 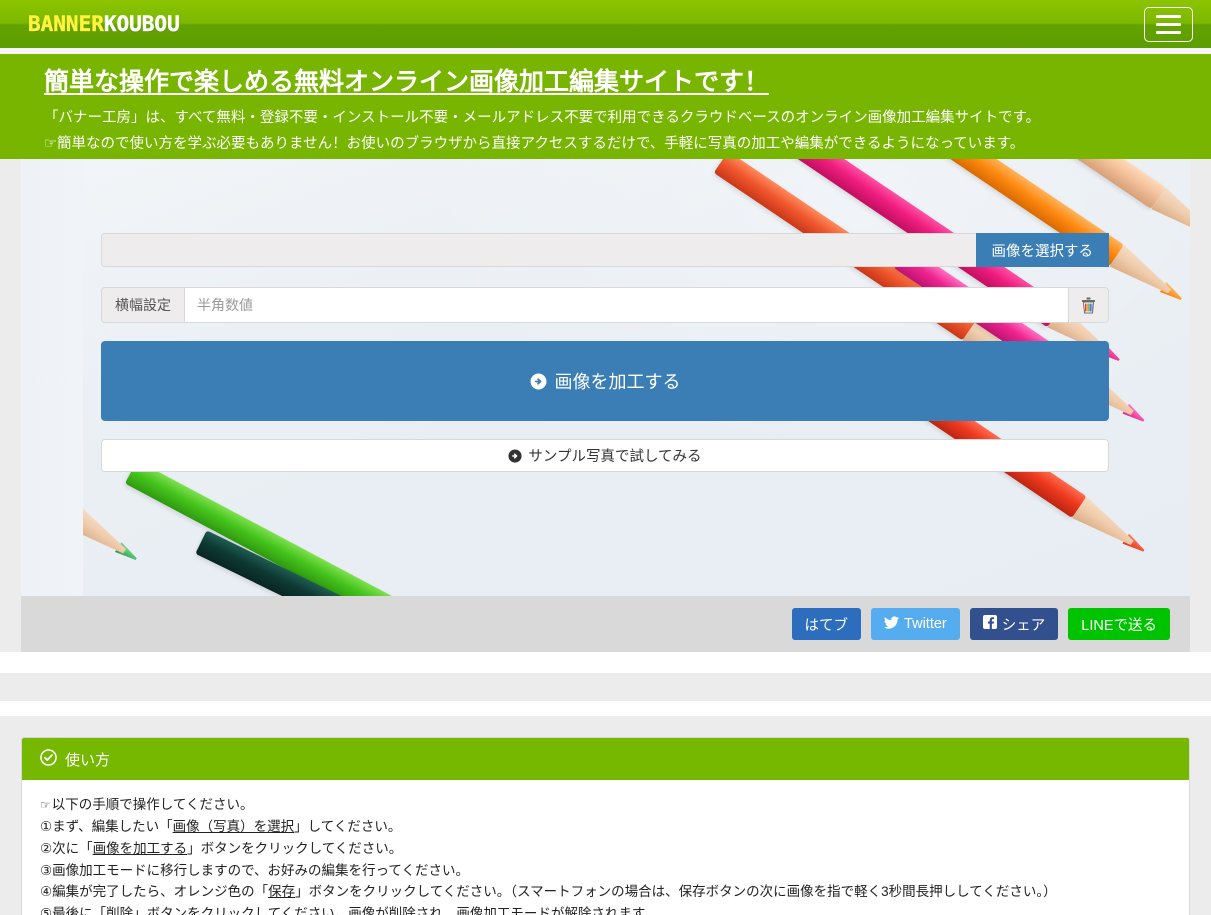 I want to click on howto-panel-title: 使い方, so click(x=88, y=760).